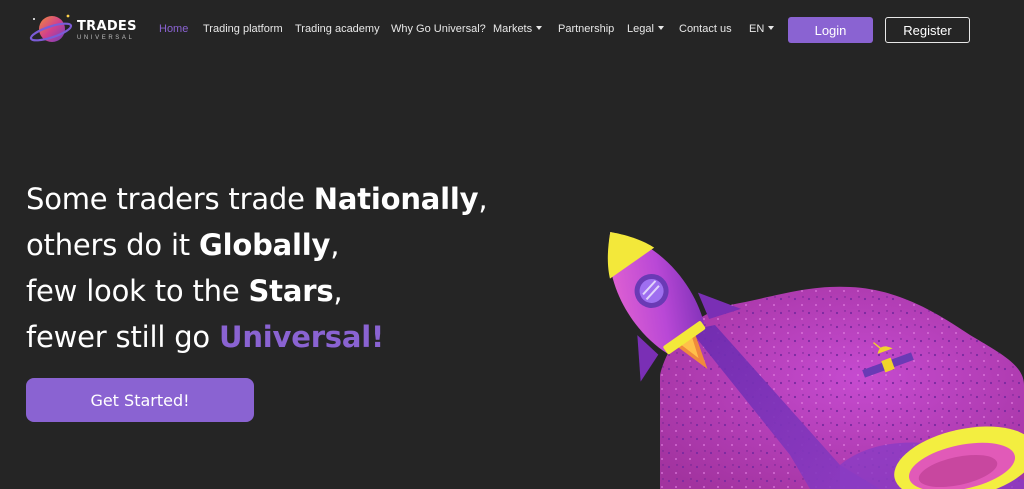  What do you see at coordinates (265, 245) in the screenshot?
I see `hero-word-globally: Globally` at bounding box center [265, 245].